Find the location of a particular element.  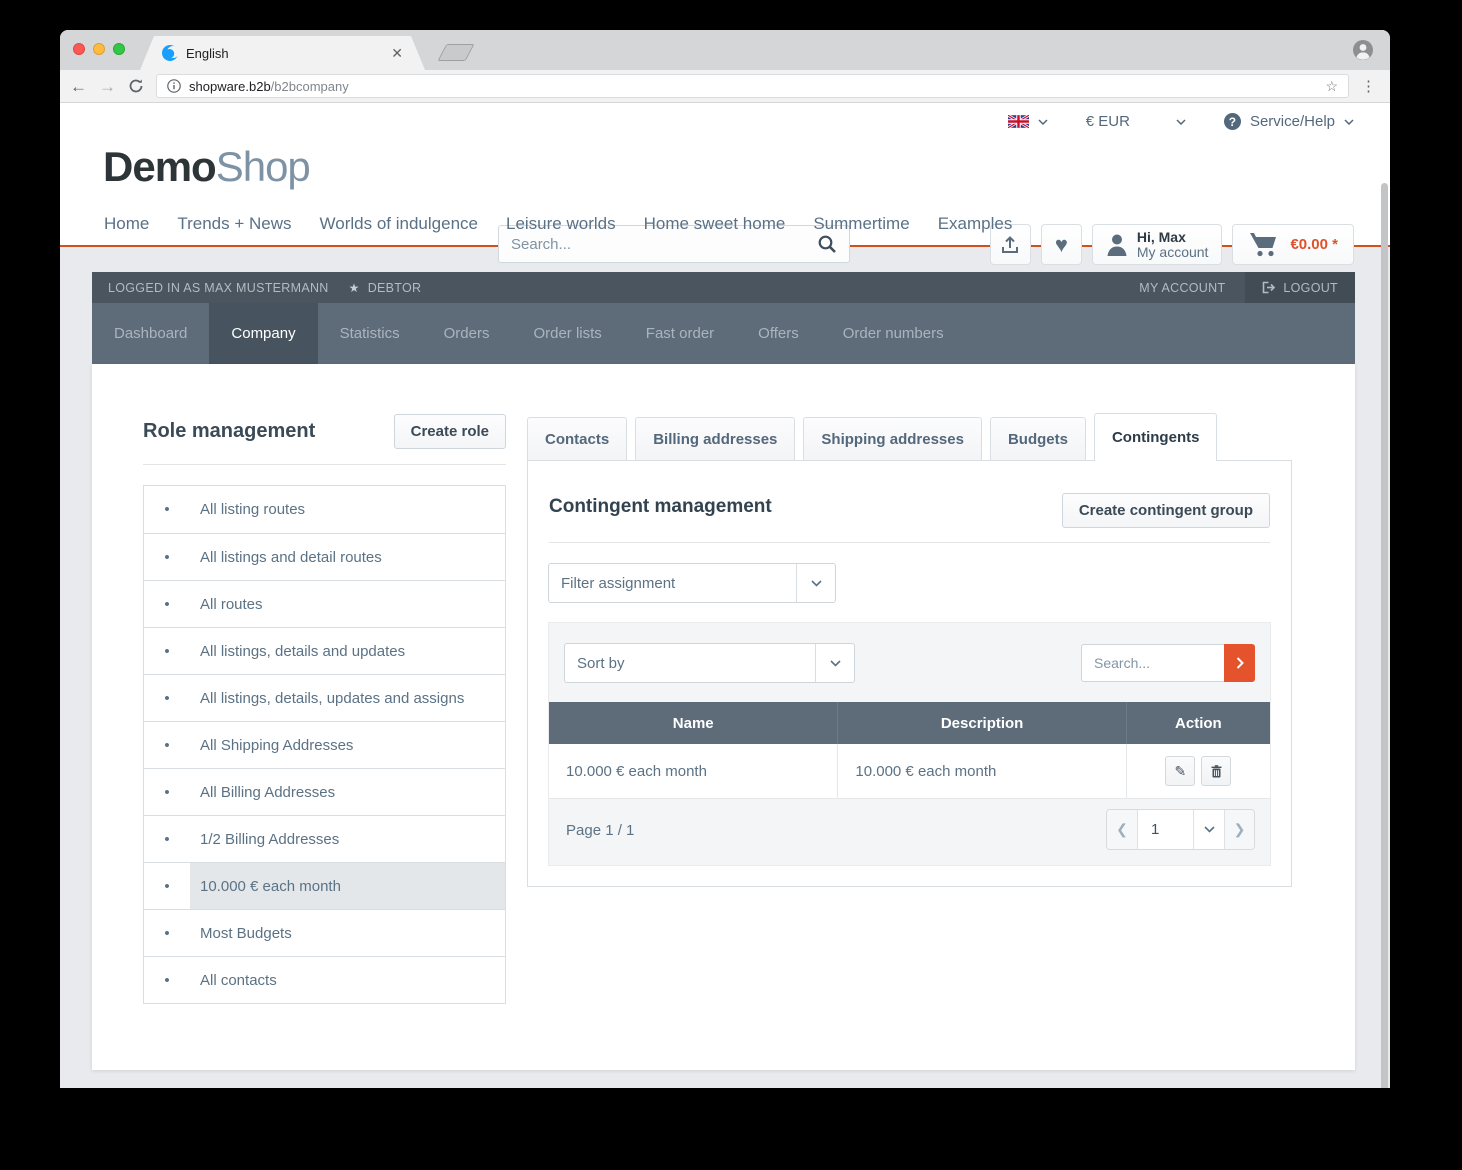

browser-tabstrip: English ✕ is located at coordinates (725, 50).